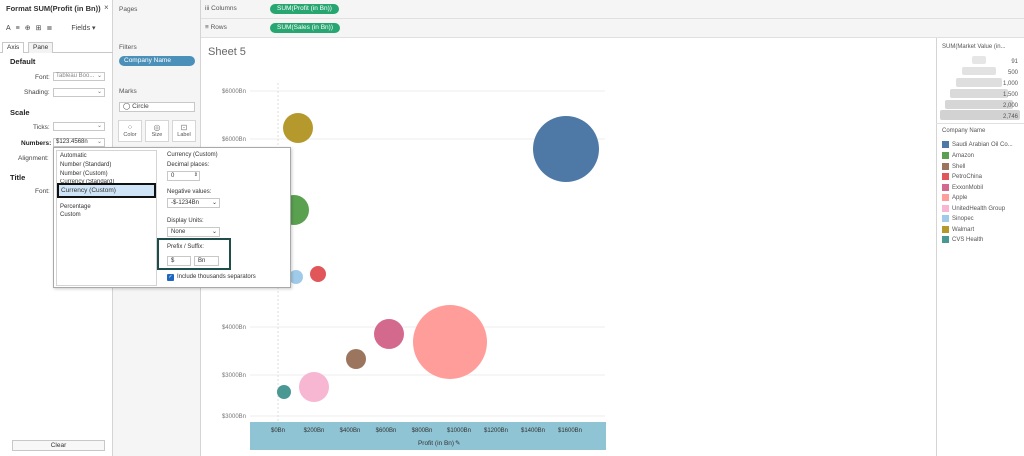 This screenshot has width=1024, height=456. What do you see at coordinates (193, 232) in the screenshot?
I see `display-units-dropdown: None ⌄` at bounding box center [193, 232].